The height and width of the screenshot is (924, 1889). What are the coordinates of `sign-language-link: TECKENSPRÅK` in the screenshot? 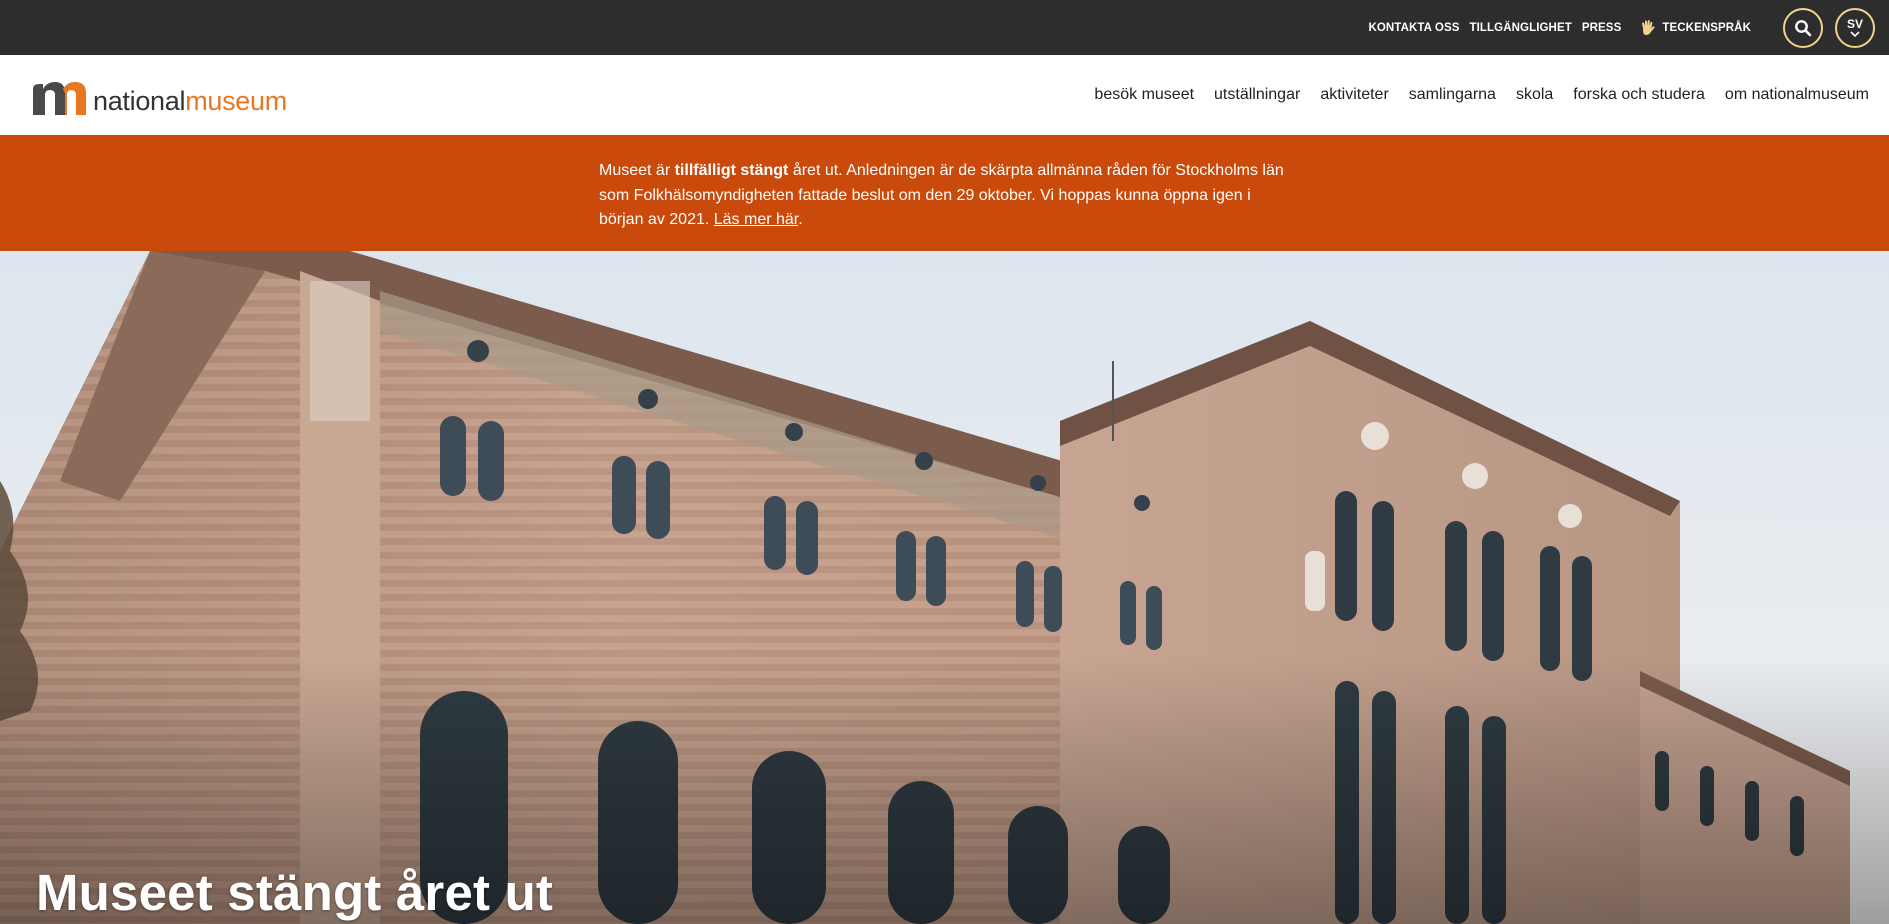 It's located at (1695, 28).